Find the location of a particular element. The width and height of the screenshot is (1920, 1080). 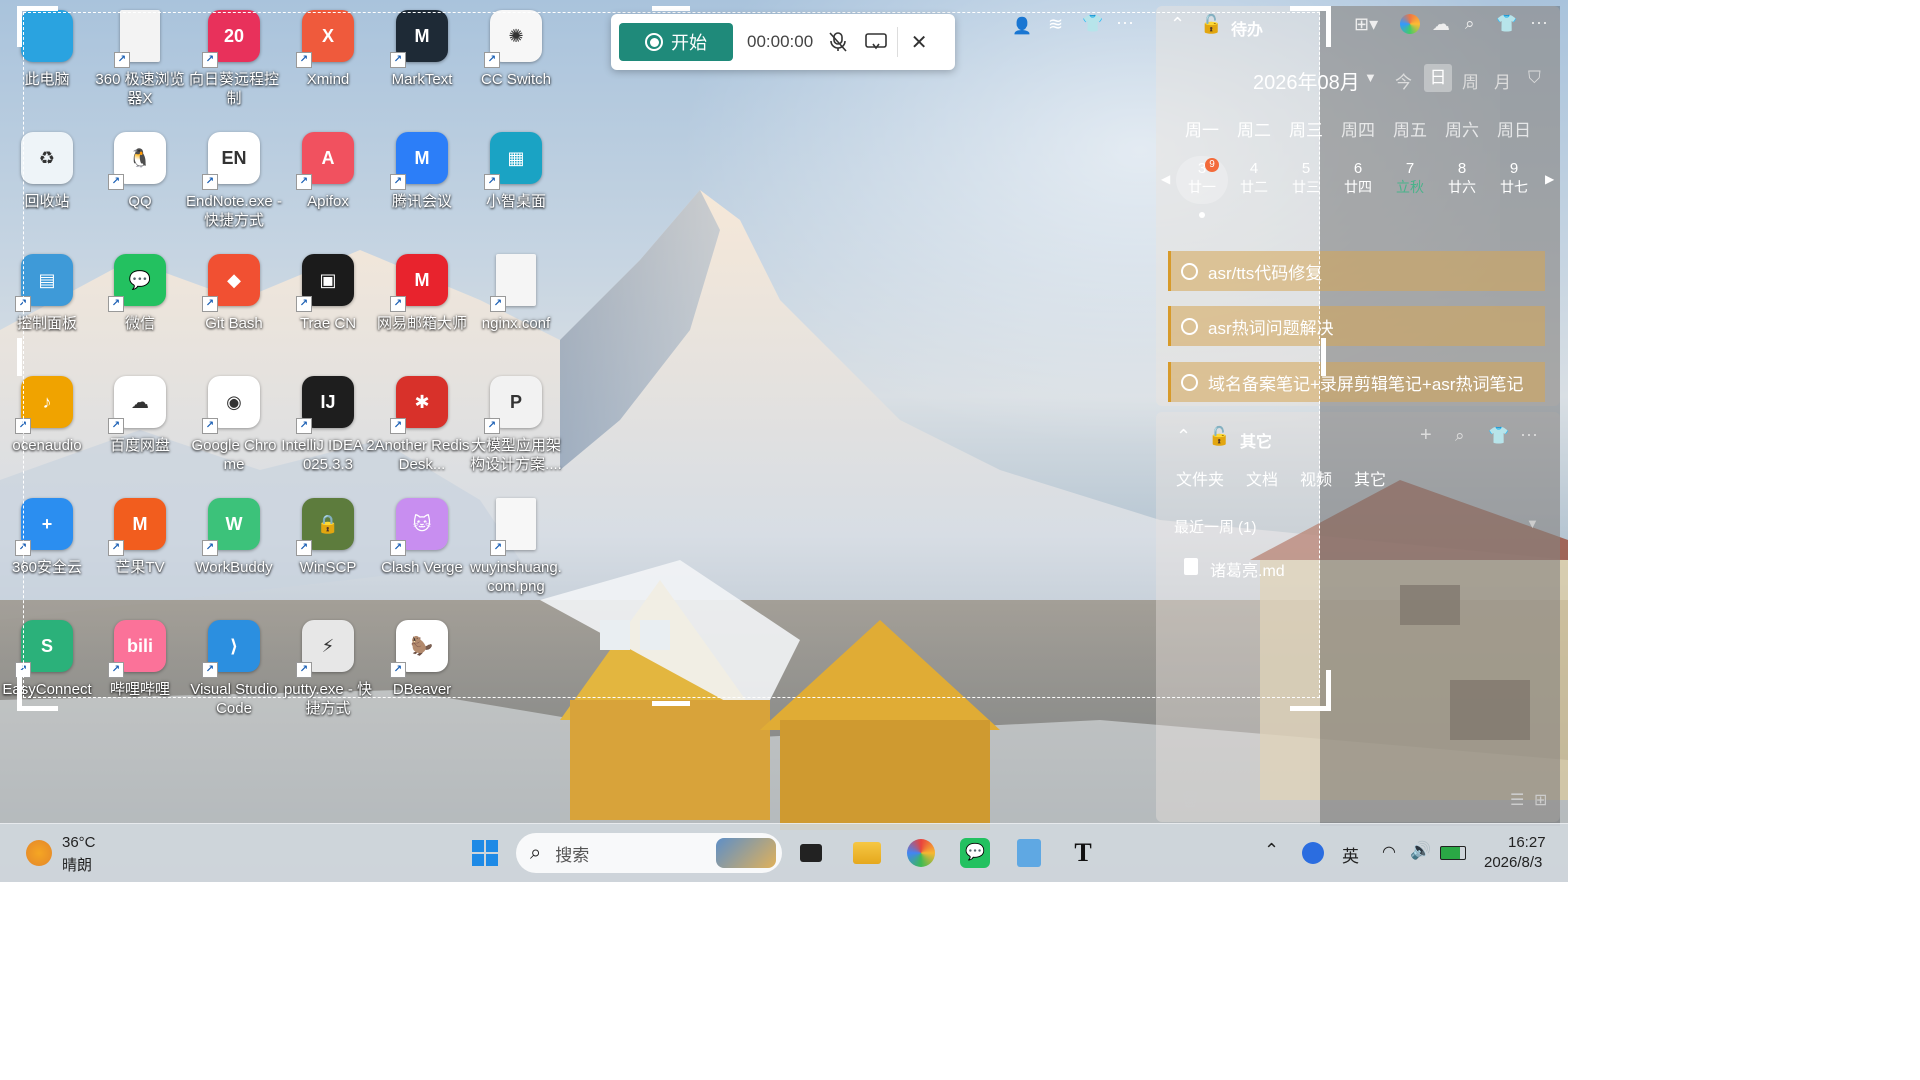

battery-icon is located at coordinates (1453, 853).